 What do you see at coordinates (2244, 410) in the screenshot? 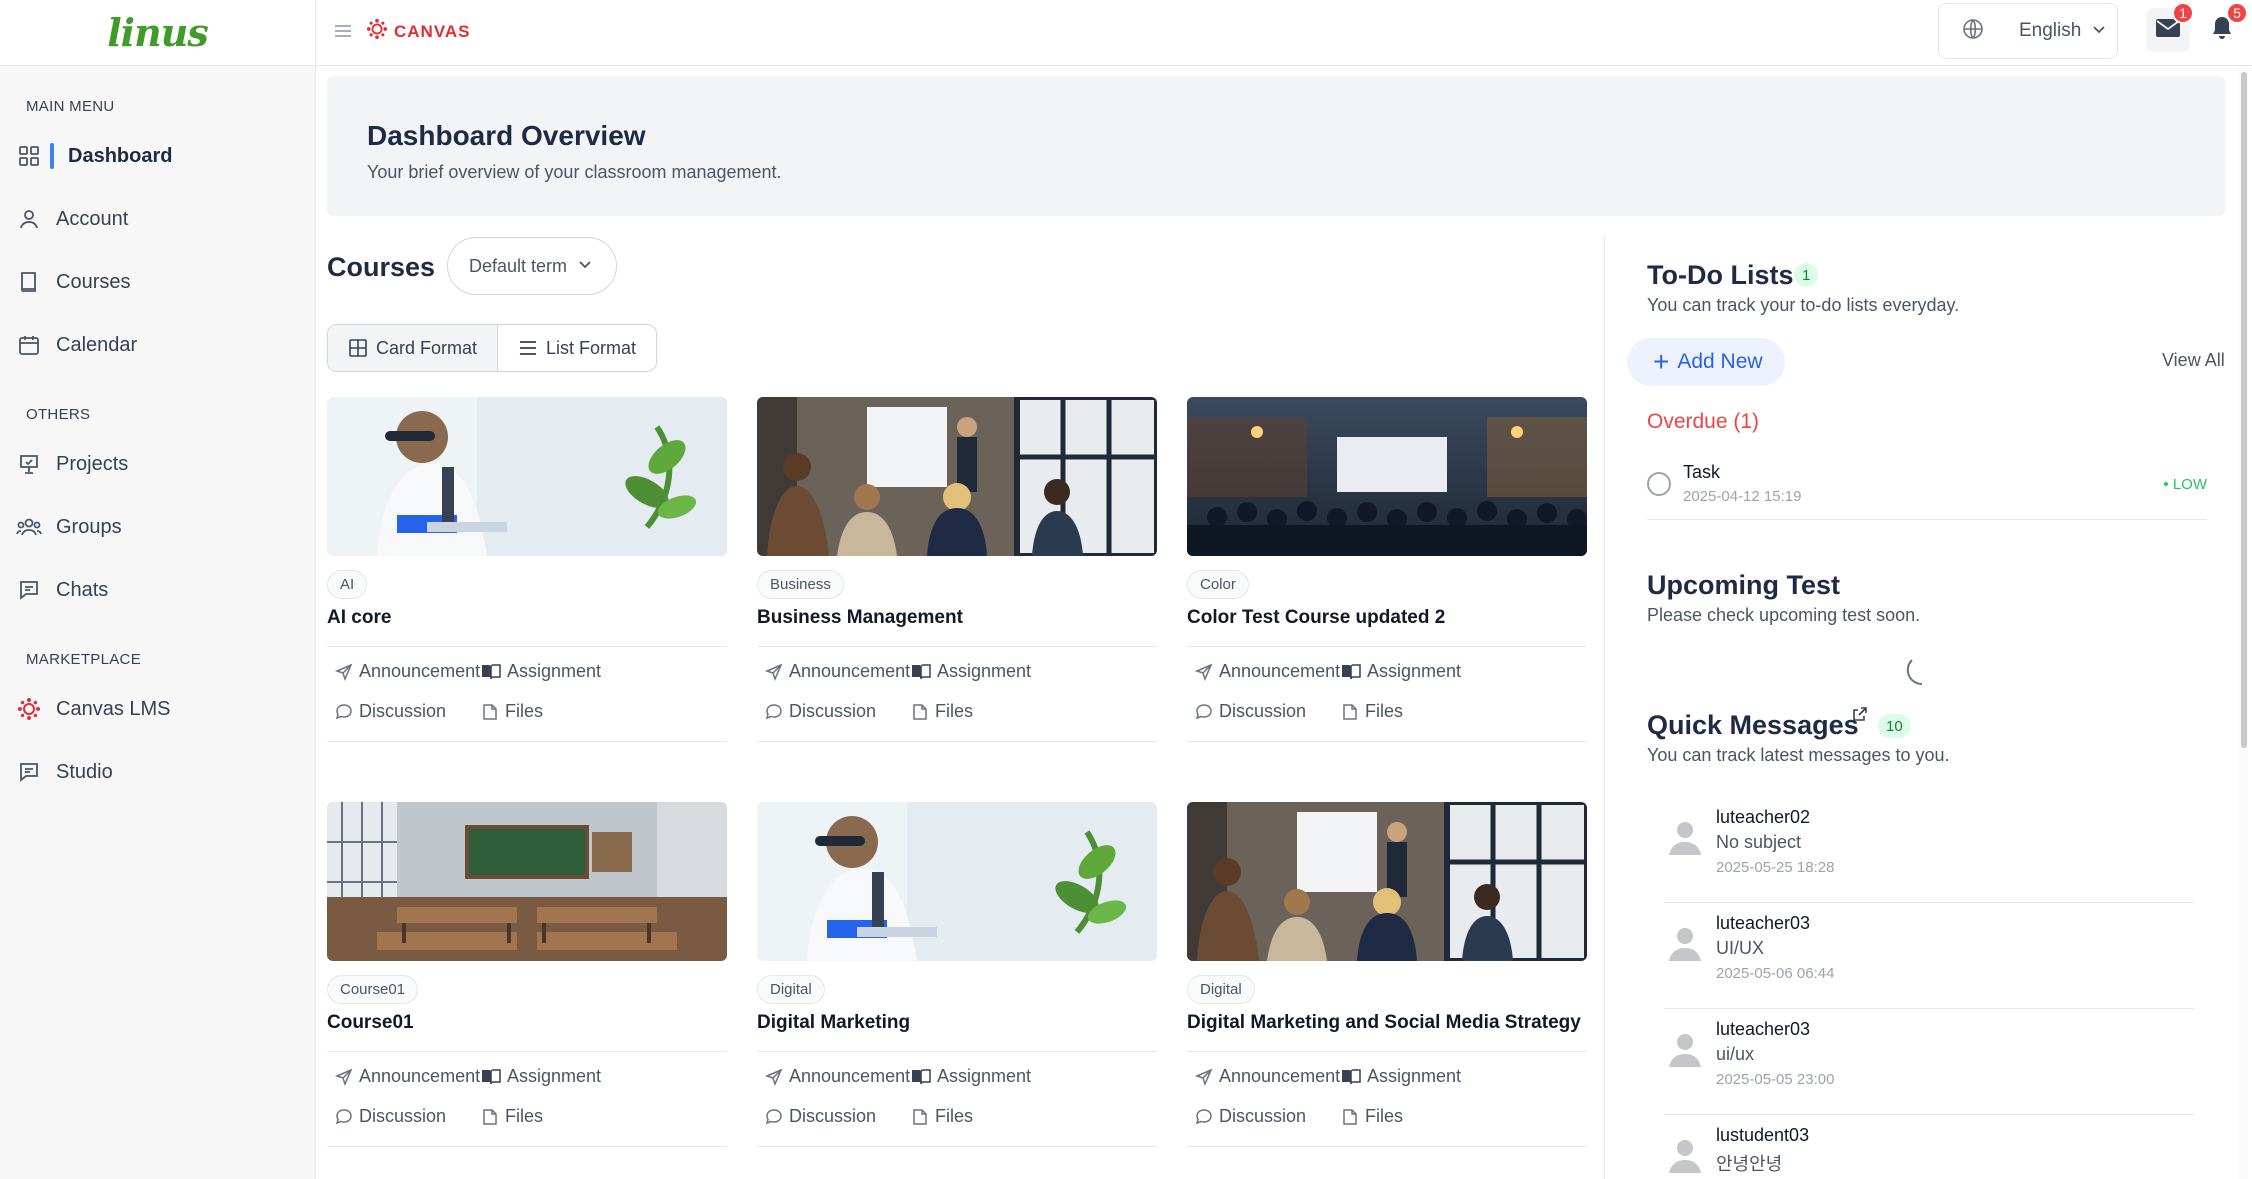
I see `page-scrollbar-thumb` at bounding box center [2244, 410].